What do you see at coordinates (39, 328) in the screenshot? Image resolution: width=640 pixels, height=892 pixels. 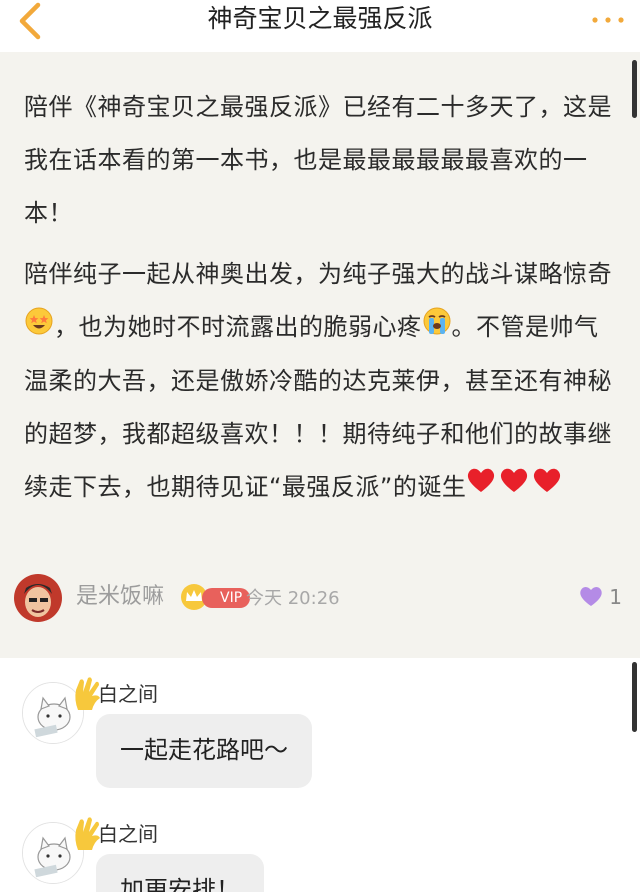 I see `star-struck-emoji-icon` at bounding box center [39, 328].